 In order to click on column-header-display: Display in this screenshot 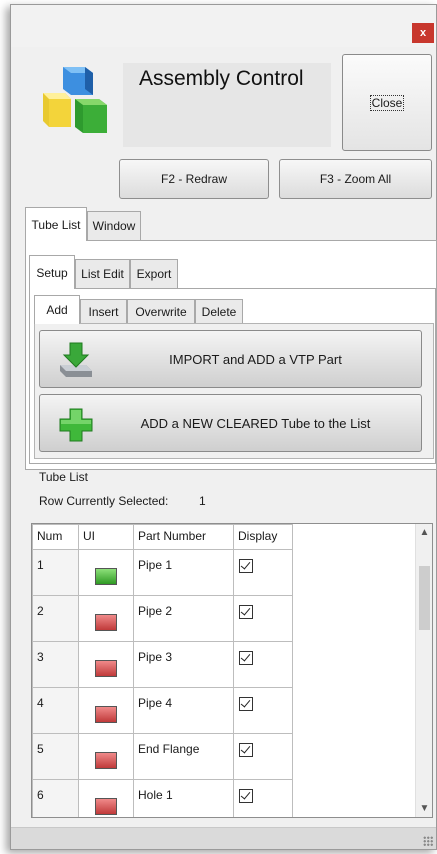, I will do `click(263, 537)`.